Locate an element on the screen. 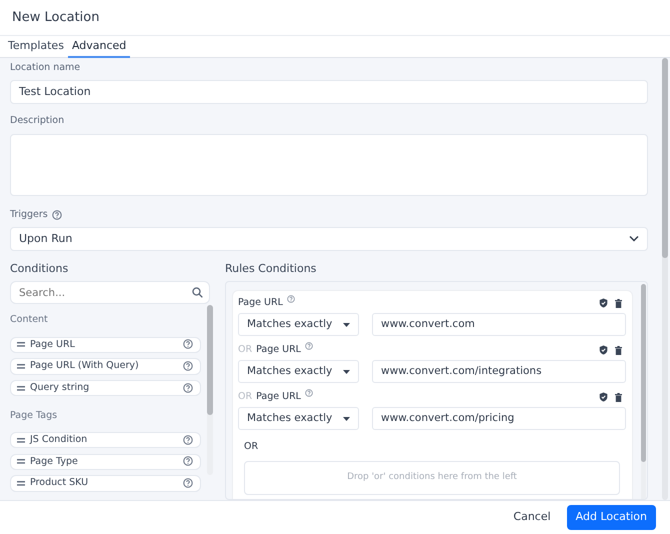 Image resolution: width=670 pixels, height=534 pixels. section-title: Rules Conditions is located at coordinates (271, 268).